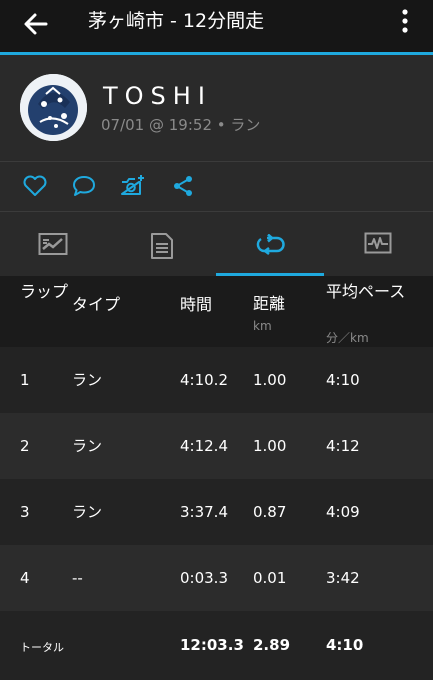  Describe the element at coordinates (77, 578) in the screenshot. I see `lap-type: --` at that location.